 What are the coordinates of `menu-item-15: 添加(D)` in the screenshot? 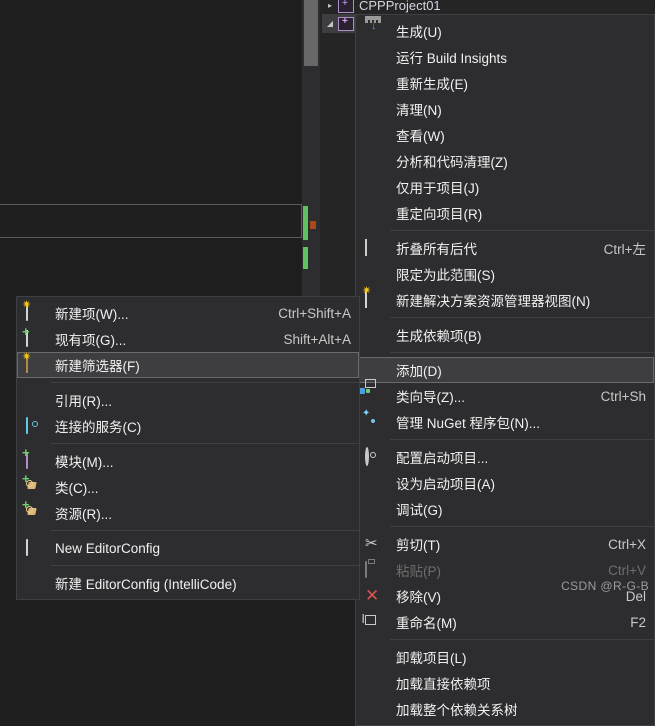 It's located at (505, 370).